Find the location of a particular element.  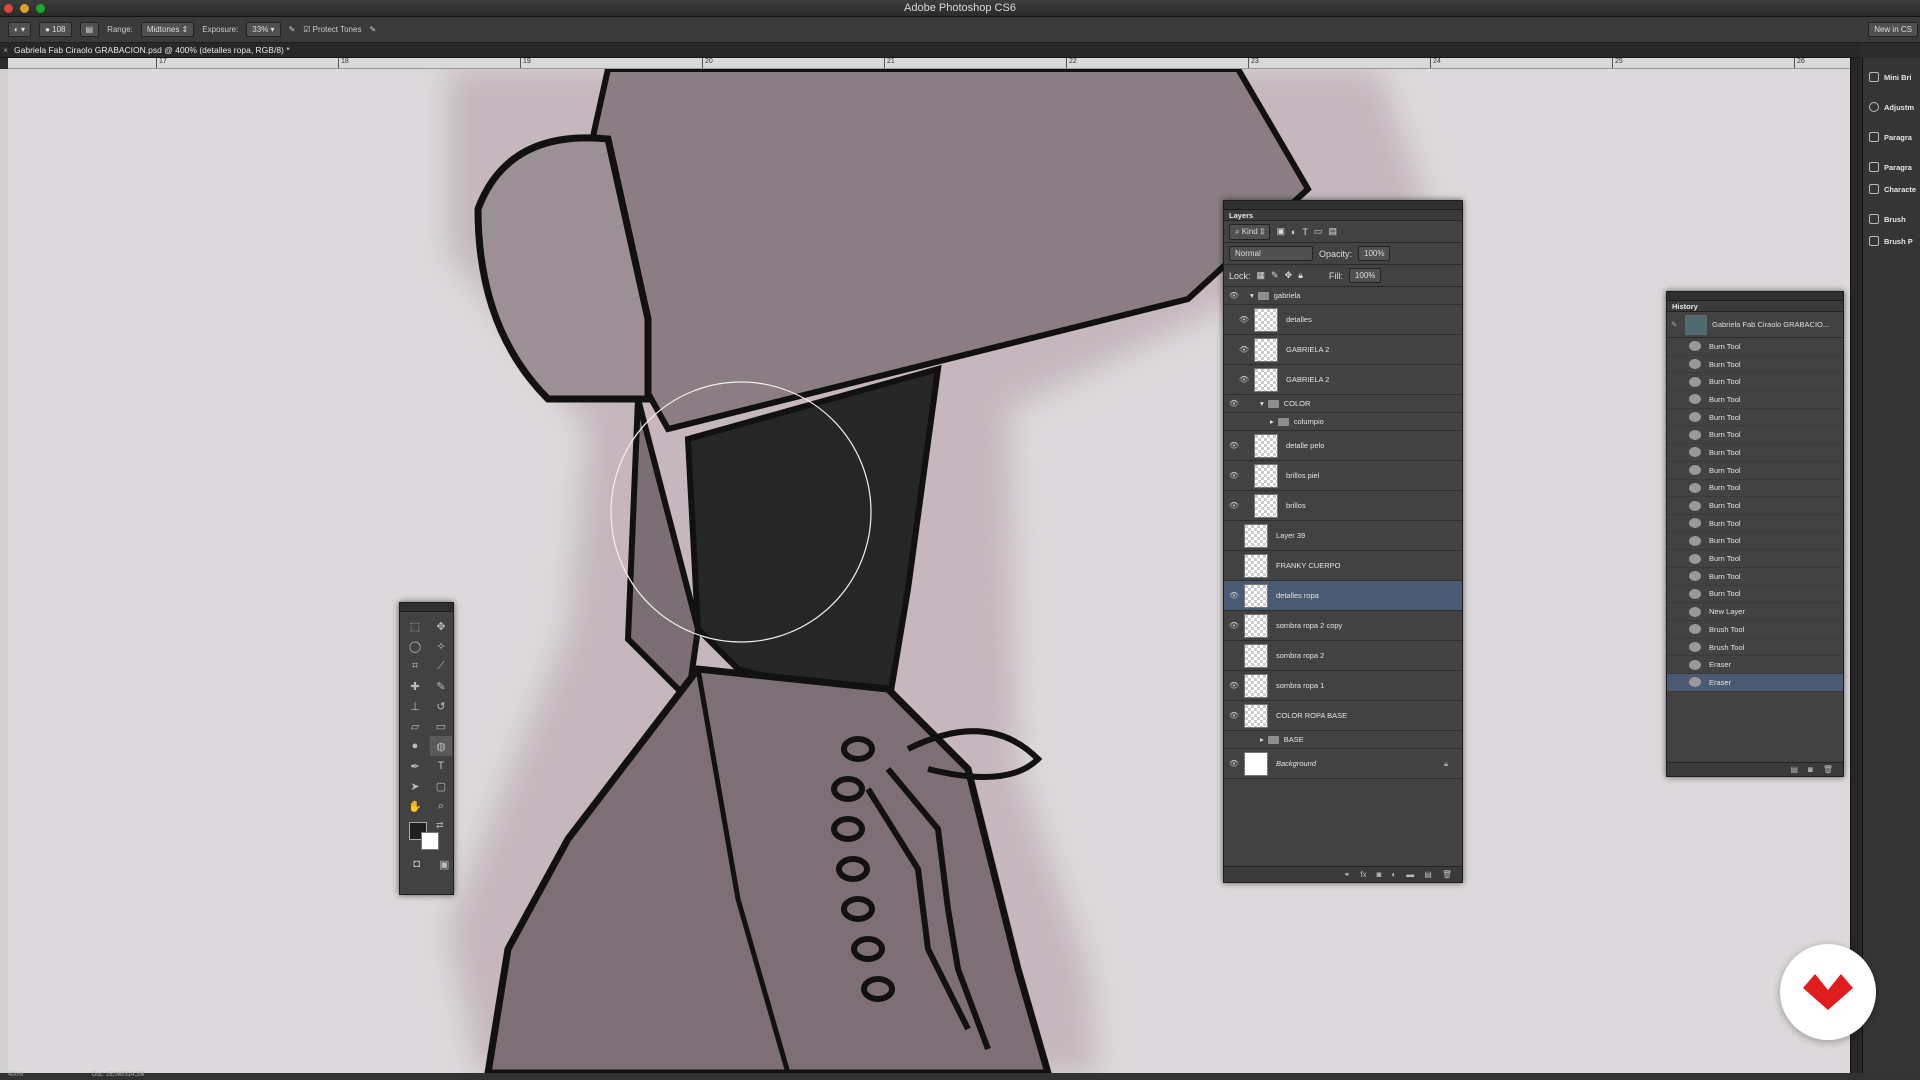

lock-transparent-icon: ▦ is located at coordinates (1261, 275).